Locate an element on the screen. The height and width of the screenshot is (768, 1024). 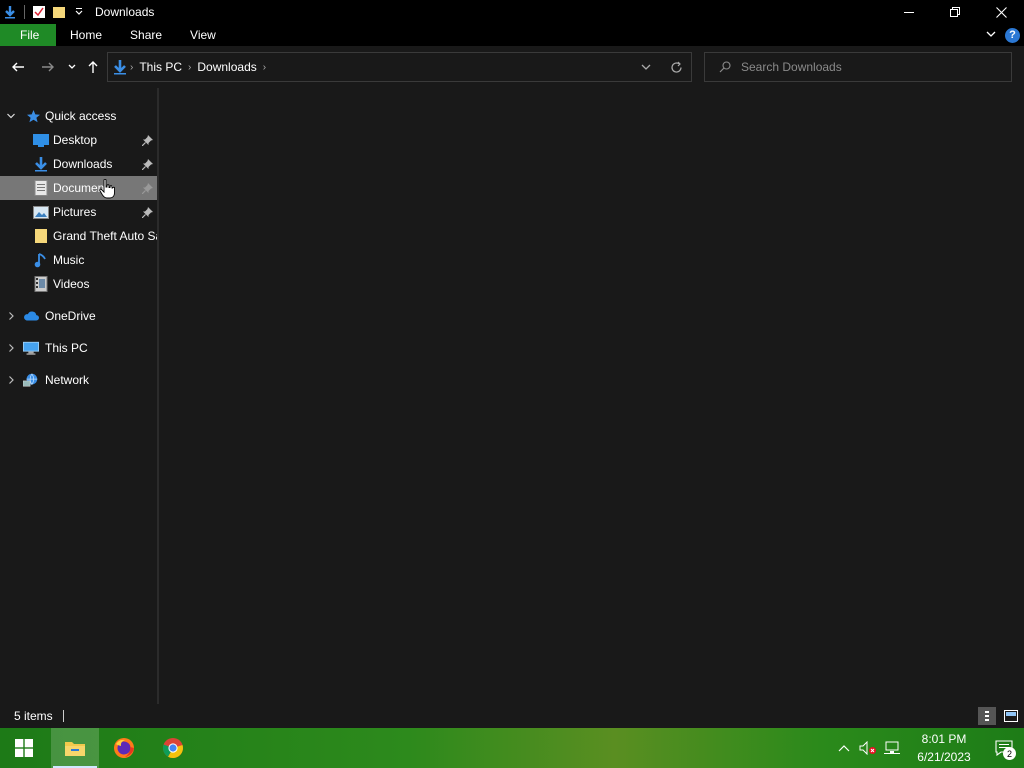
address-bar: › This PC › Downloads › is located at coordinates (399, 67).